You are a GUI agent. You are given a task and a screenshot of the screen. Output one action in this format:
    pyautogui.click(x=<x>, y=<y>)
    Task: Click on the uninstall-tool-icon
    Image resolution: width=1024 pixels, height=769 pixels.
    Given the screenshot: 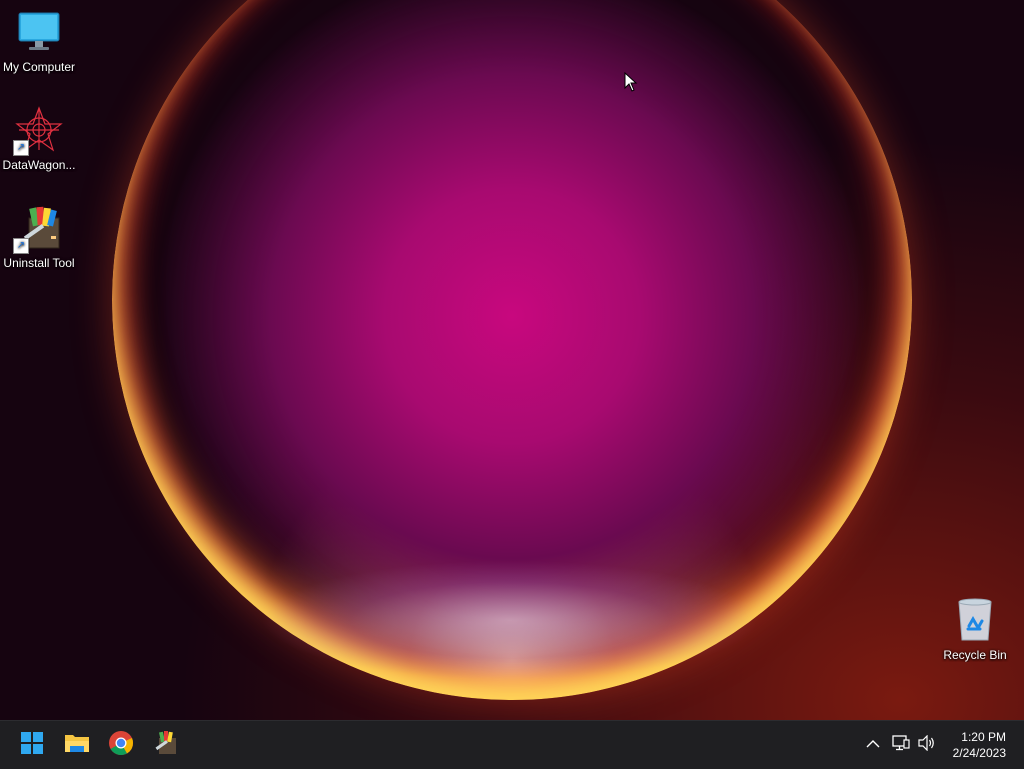 What is the action you would take?
    pyautogui.click(x=165, y=745)
    